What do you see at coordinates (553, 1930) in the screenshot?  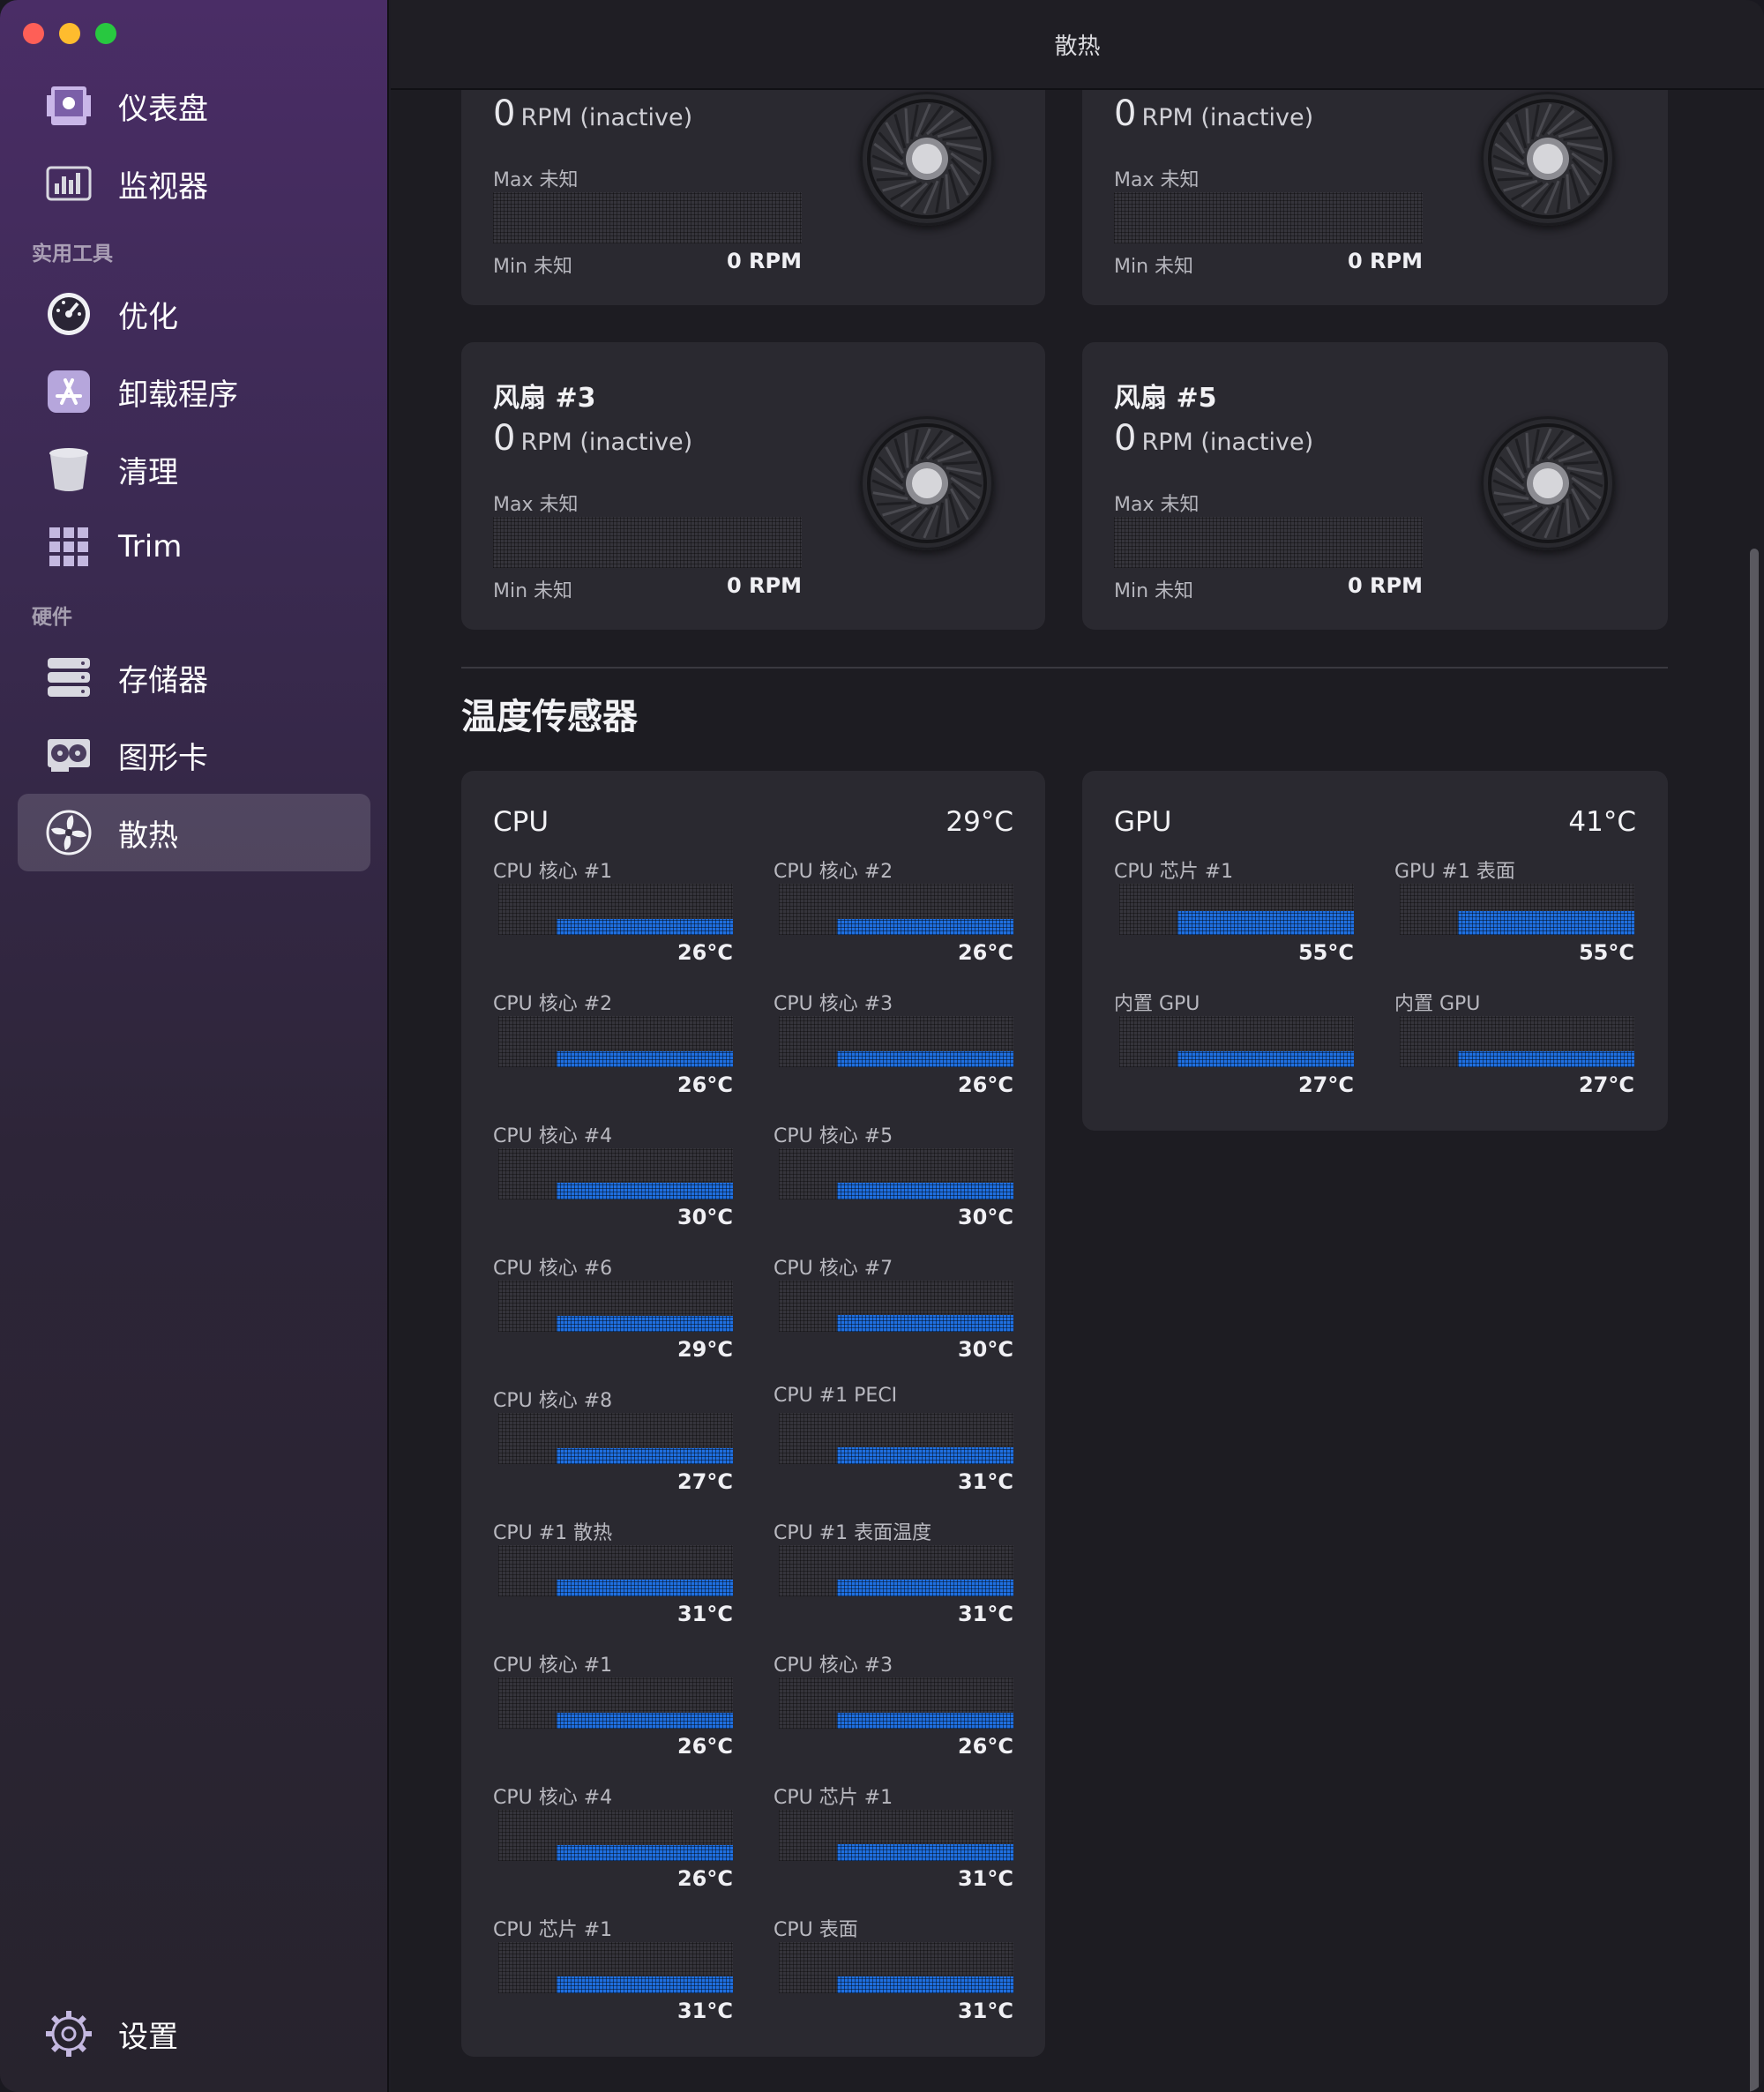 I see `sensor-name: CPU 芯片 #1` at bounding box center [553, 1930].